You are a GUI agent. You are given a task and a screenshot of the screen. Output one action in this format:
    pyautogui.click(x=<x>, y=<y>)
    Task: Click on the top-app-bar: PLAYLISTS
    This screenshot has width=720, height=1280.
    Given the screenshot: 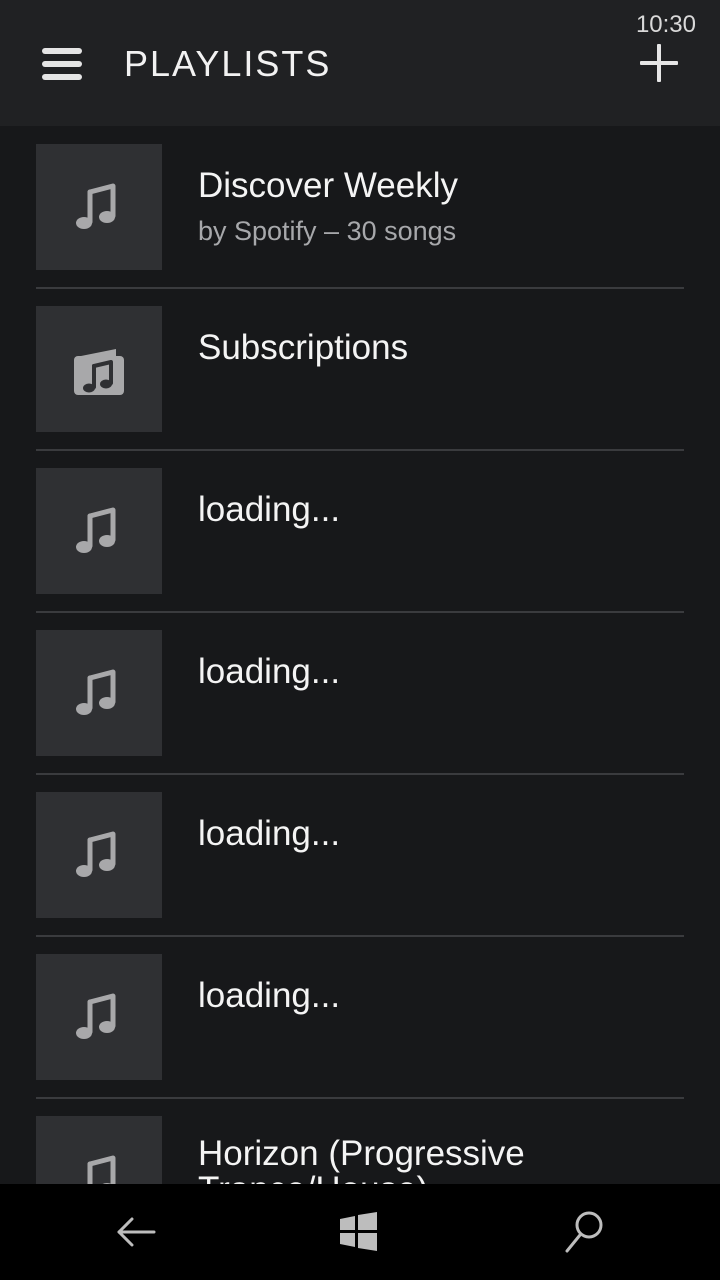 What is the action you would take?
    pyautogui.click(x=360, y=63)
    